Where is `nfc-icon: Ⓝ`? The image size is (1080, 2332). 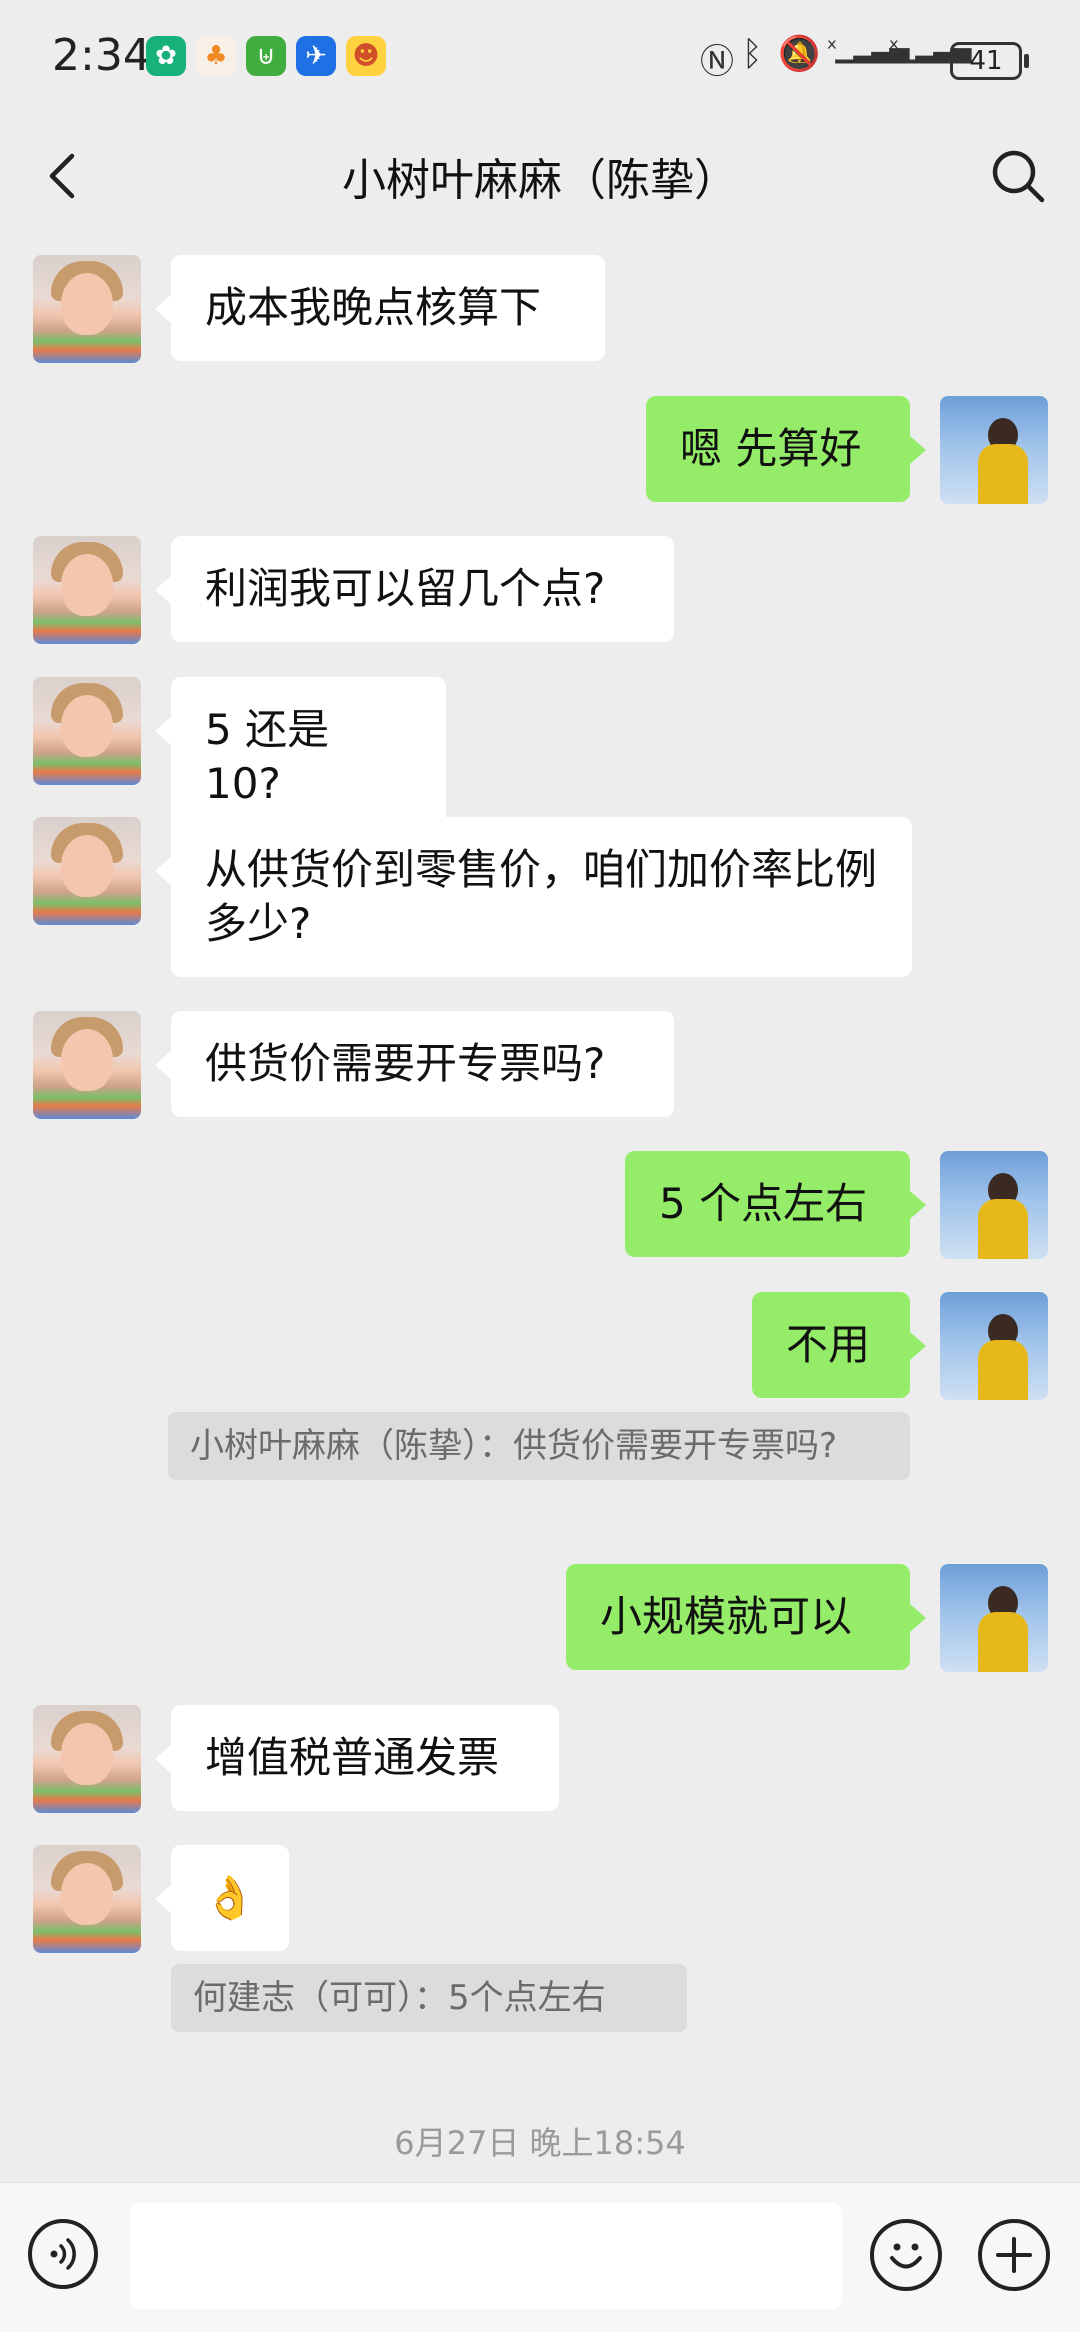 nfc-icon: Ⓝ is located at coordinates (717, 62).